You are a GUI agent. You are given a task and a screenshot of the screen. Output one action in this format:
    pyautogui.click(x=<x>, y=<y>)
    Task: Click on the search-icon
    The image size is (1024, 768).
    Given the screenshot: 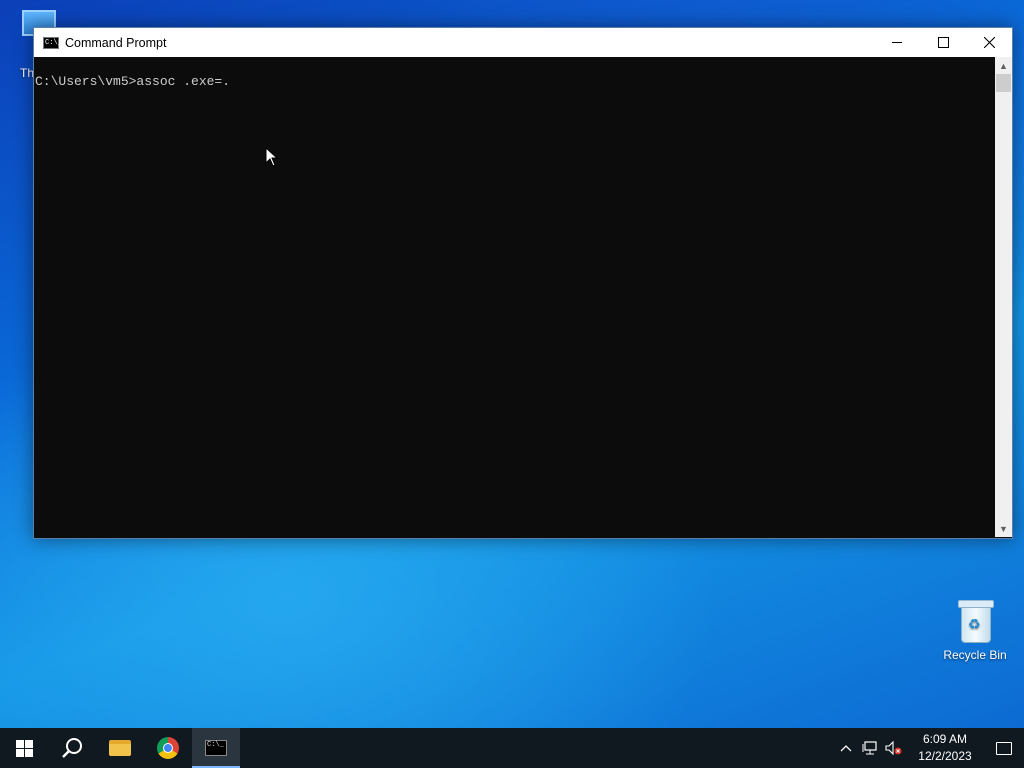 What is the action you would take?
    pyautogui.click(x=72, y=748)
    